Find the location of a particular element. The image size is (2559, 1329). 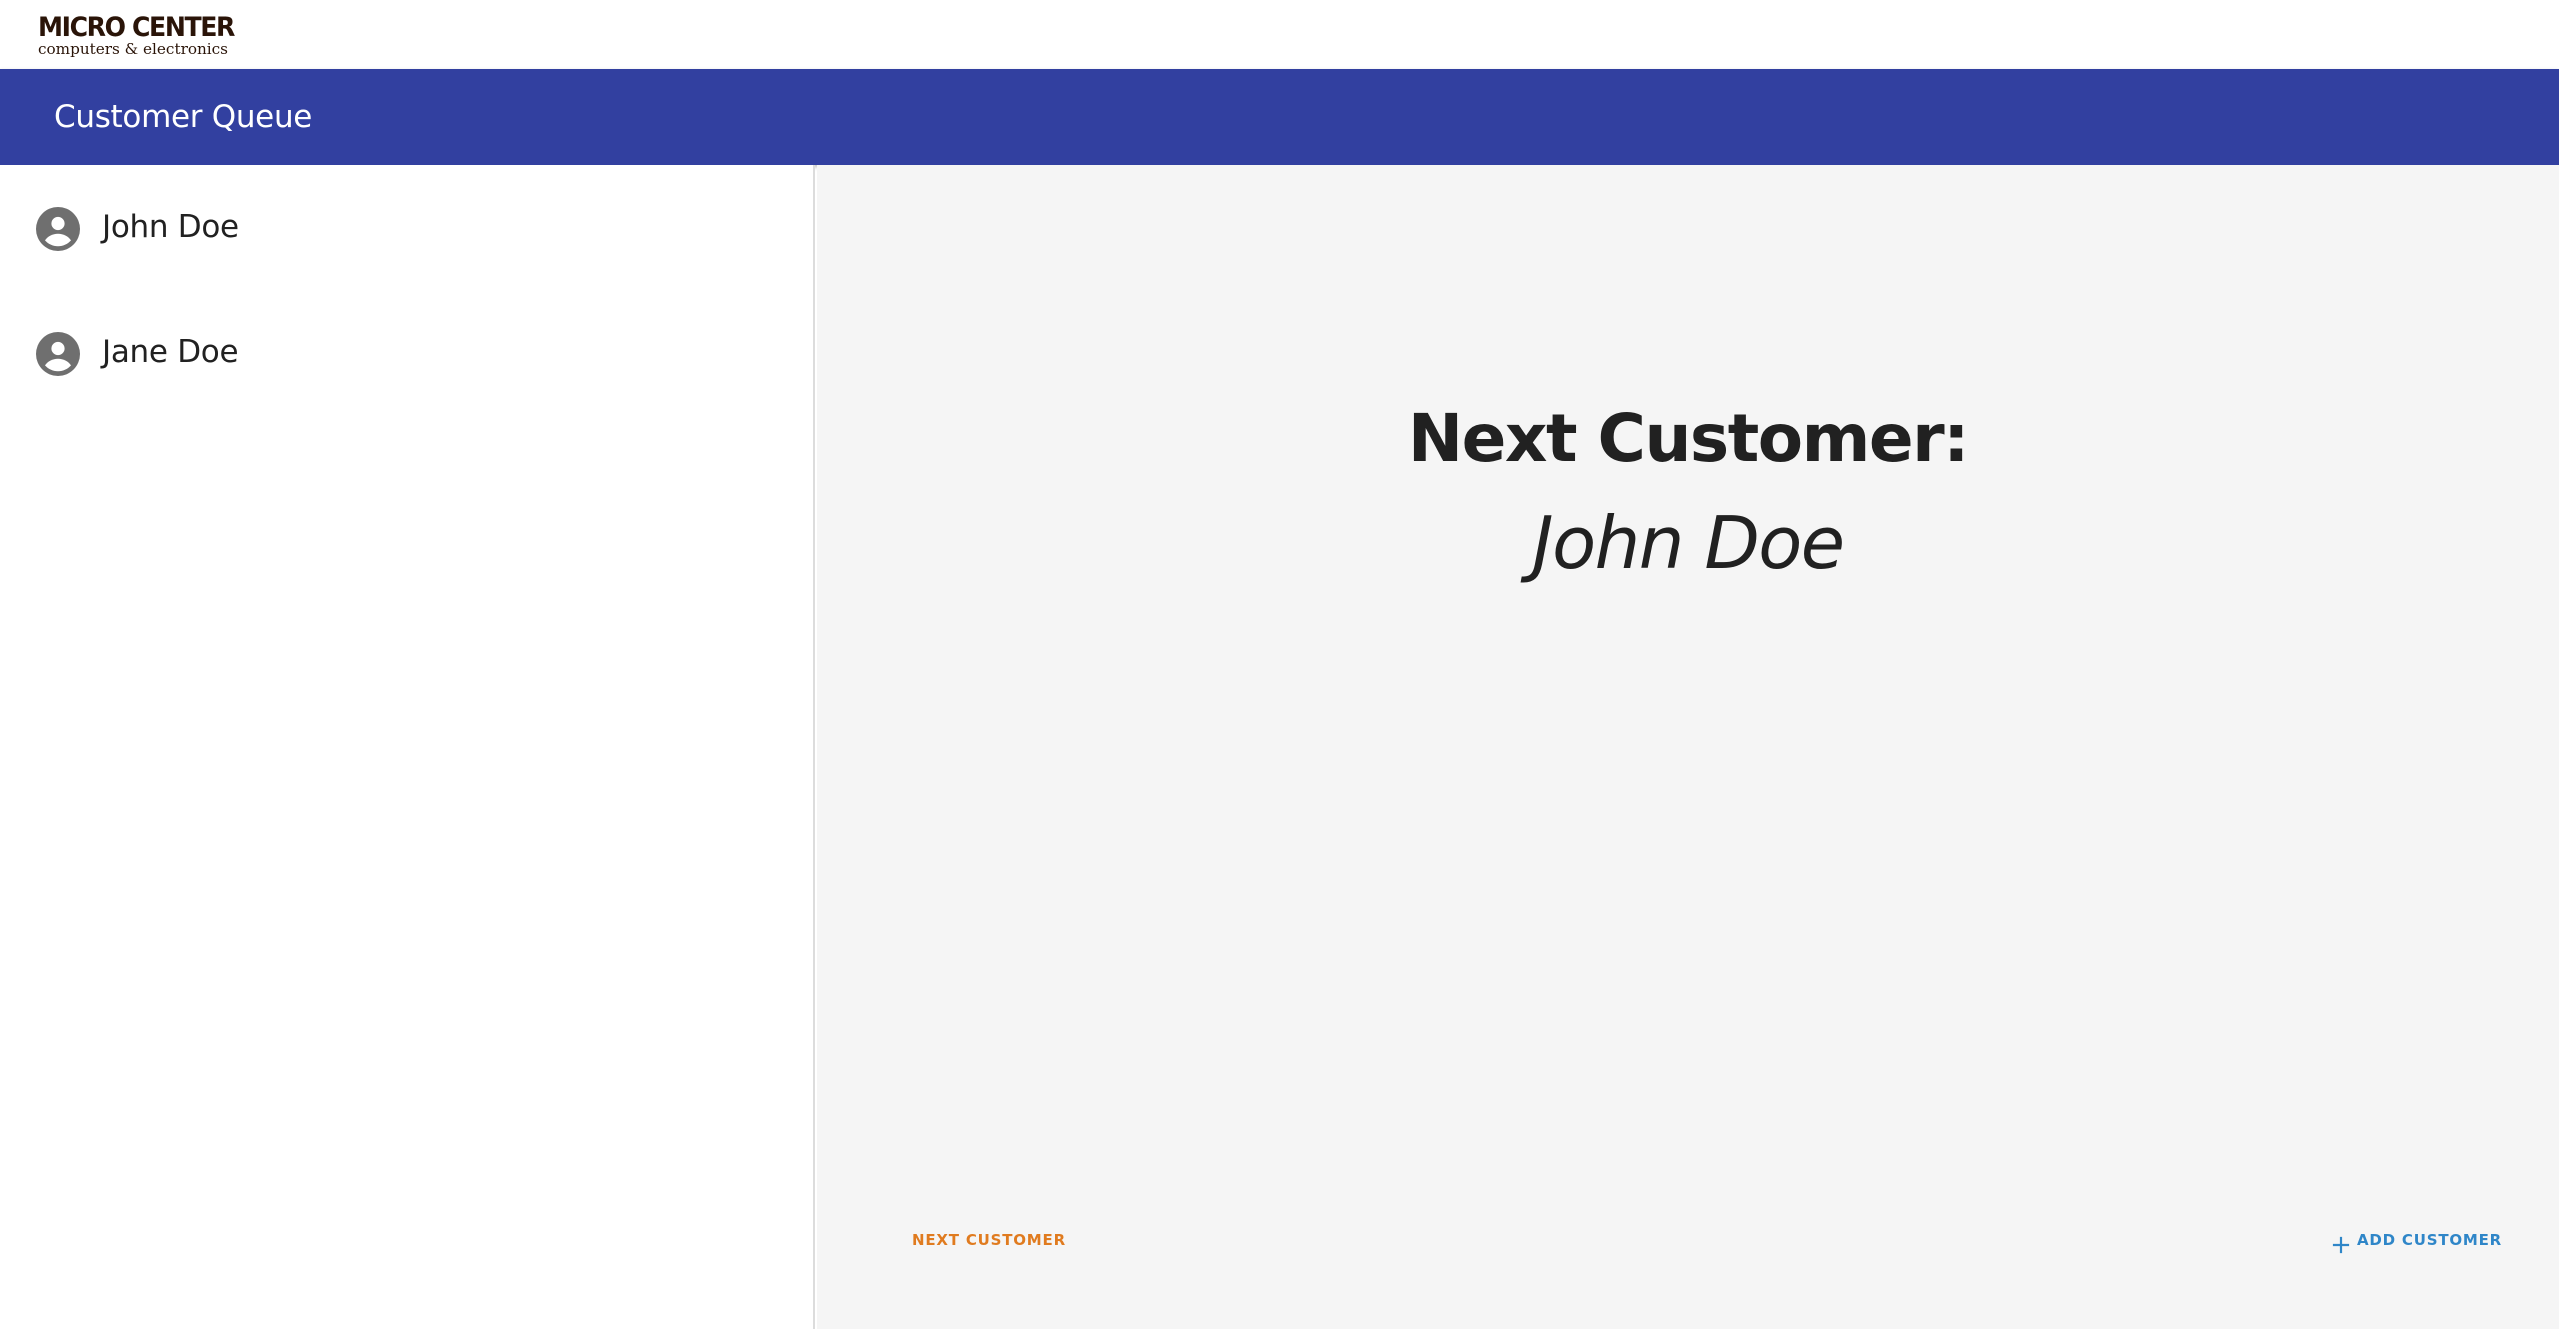

next-customer-name: John Doe is located at coordinates (1688, 543).